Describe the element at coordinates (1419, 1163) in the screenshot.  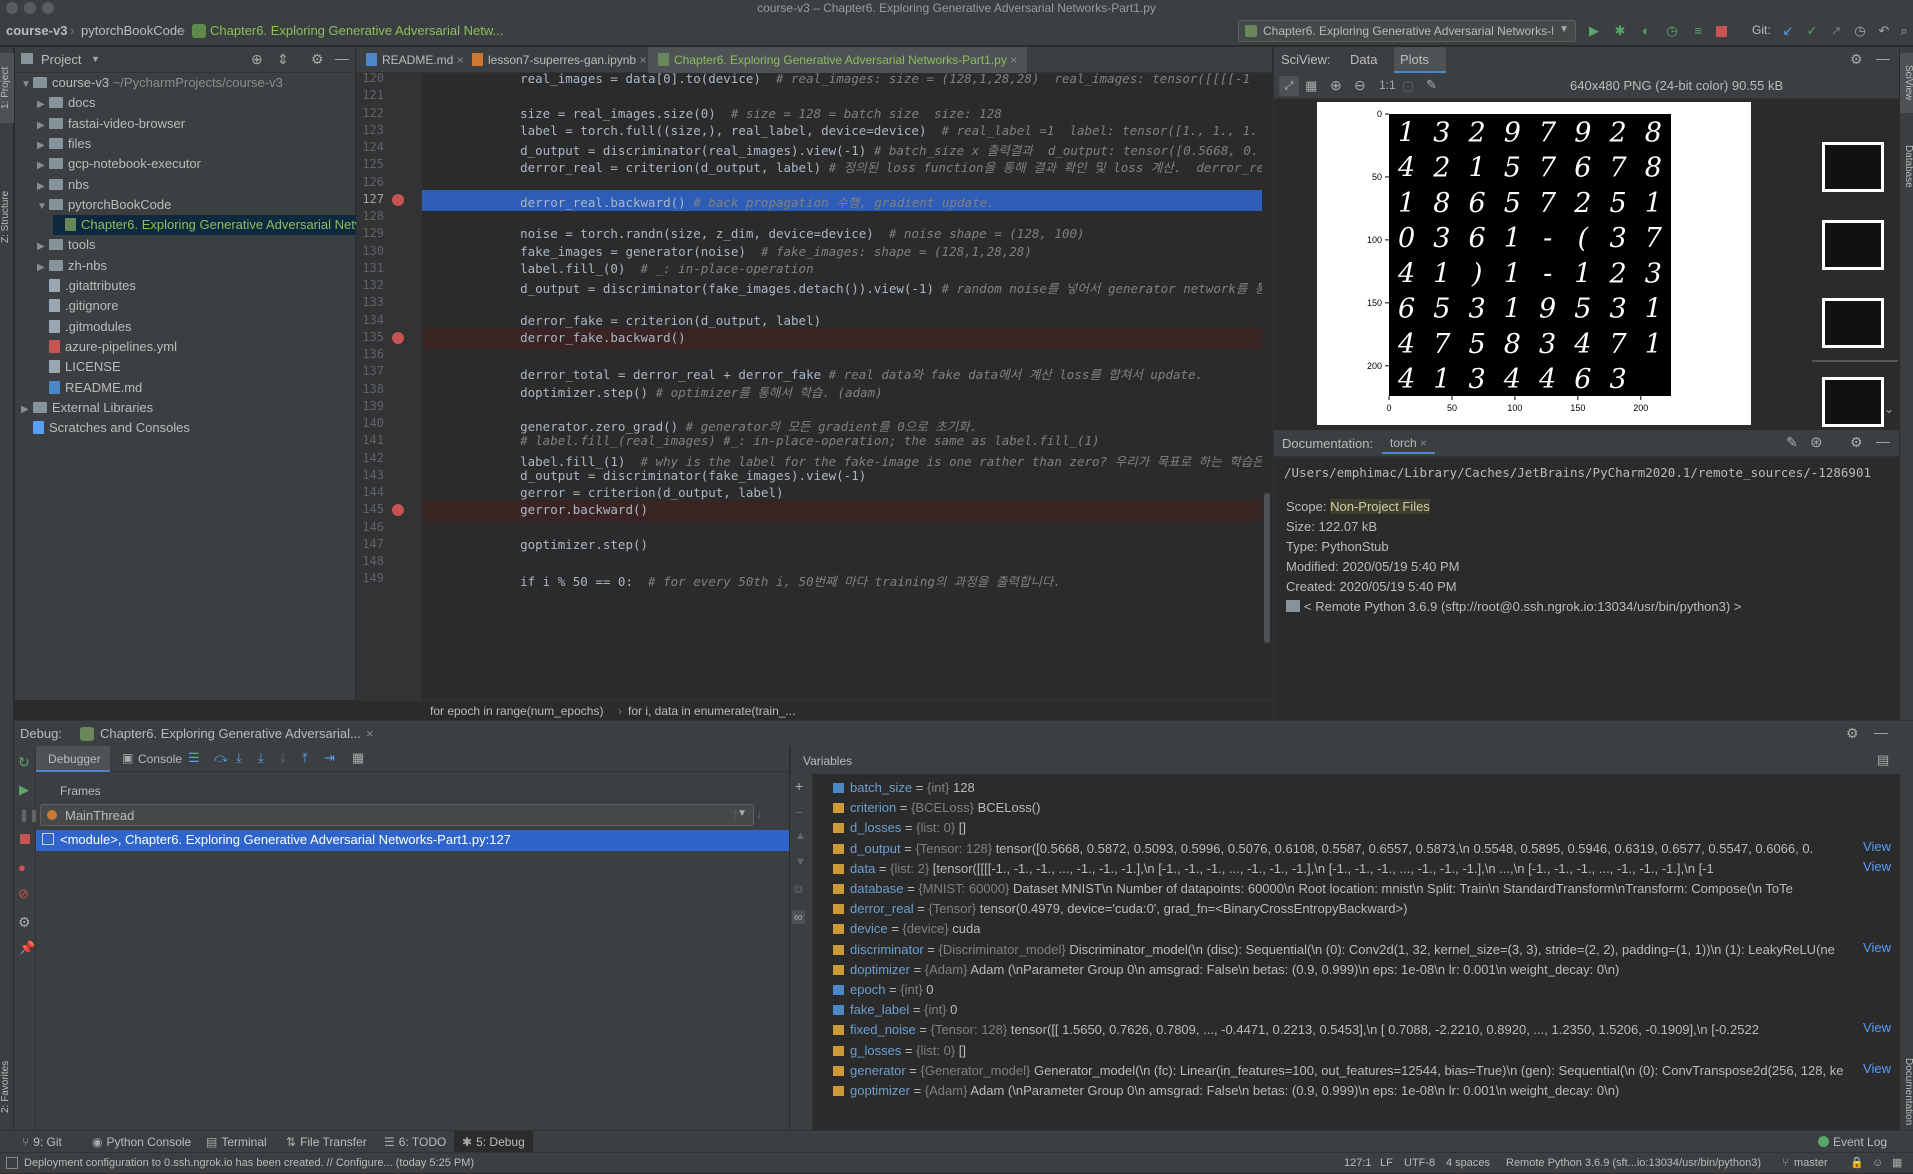
I see `file-encoding: UTF-8` at that location.